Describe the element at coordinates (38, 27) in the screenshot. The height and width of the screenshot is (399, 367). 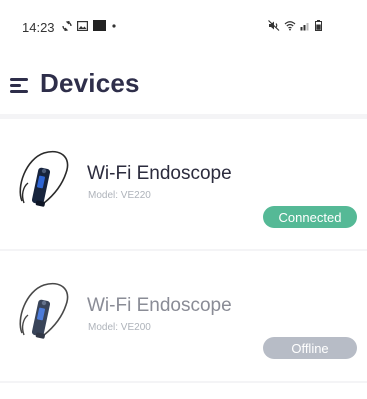
I see `status-time: 14:23` at that location.